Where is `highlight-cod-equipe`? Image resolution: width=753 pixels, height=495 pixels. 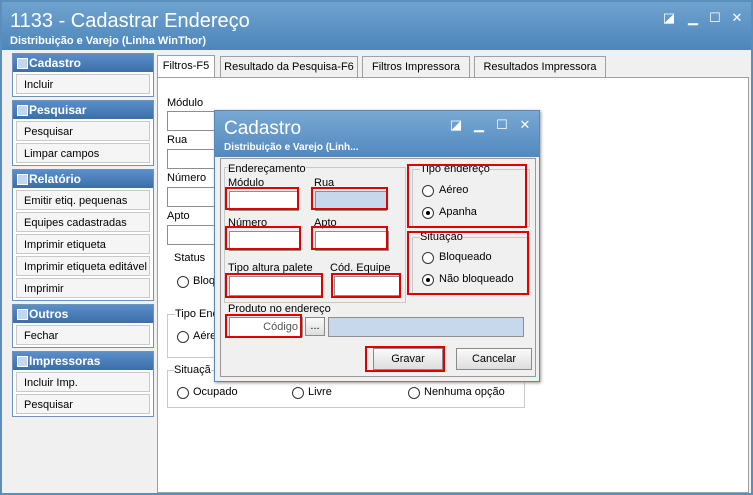
highlight-cod-equipe is located at coordinates (366, 285).